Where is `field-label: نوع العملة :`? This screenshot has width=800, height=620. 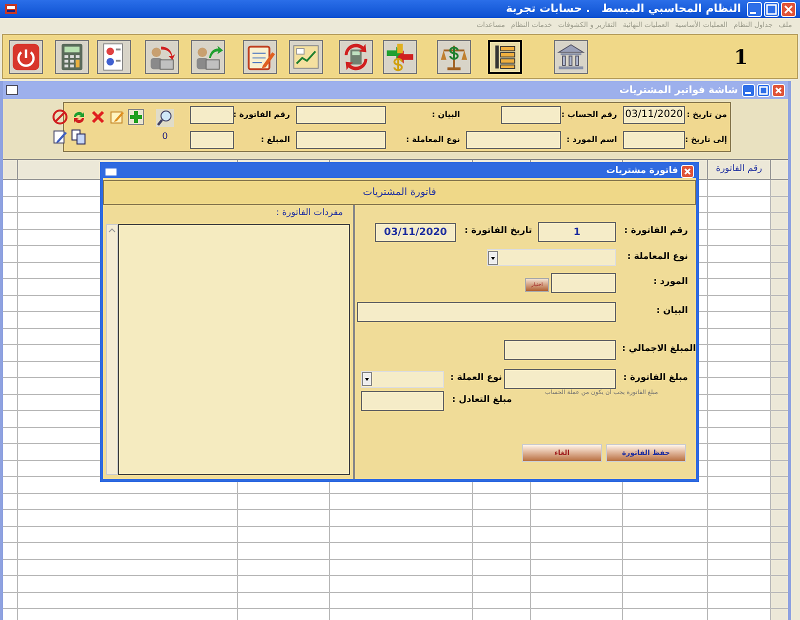 field-label: نوع العملة : is located at coordinates (475, 379).